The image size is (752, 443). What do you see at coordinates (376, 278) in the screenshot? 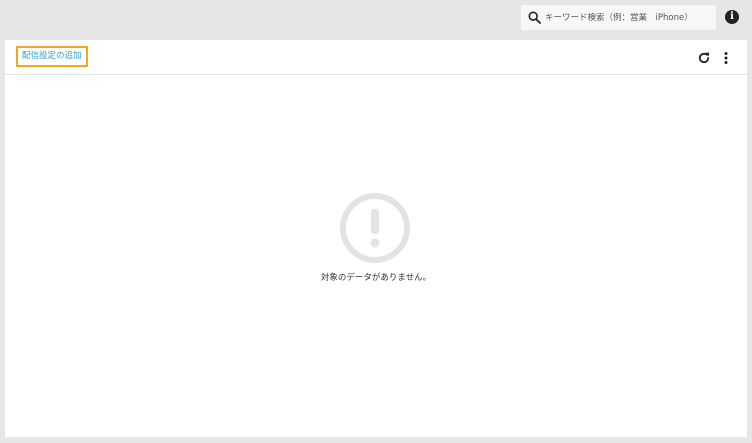
I see `empty-state-message: 対象のデータがありません。` at bounding box center [376, 278].